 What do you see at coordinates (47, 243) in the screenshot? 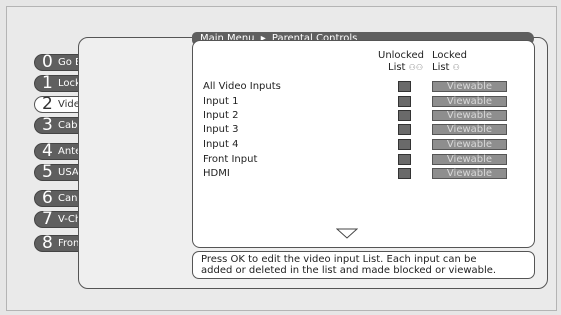
I see `menu-number: 8` at bounding box center [47, 243].